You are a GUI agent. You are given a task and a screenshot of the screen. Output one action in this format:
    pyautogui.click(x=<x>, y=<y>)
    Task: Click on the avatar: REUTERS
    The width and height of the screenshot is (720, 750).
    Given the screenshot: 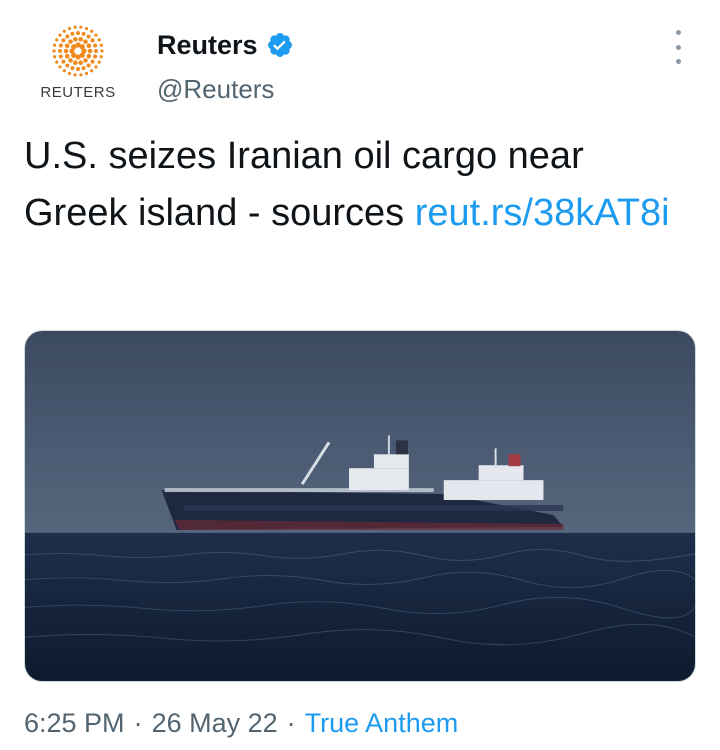 What is the action you would take?
    pyautogui.click(x=78, y=64)
    